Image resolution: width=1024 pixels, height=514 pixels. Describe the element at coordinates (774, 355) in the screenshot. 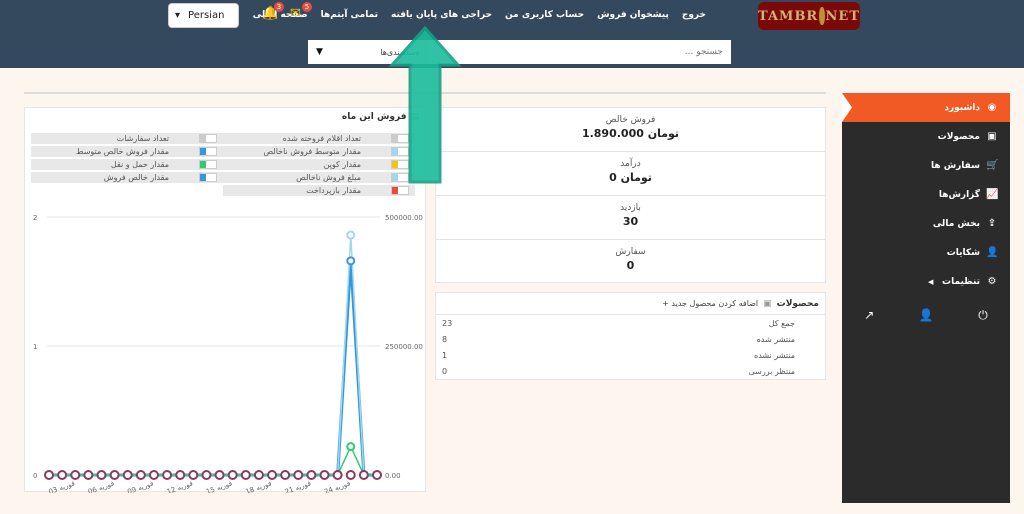

I see `product-count-label: منتشر نشده` at that location.